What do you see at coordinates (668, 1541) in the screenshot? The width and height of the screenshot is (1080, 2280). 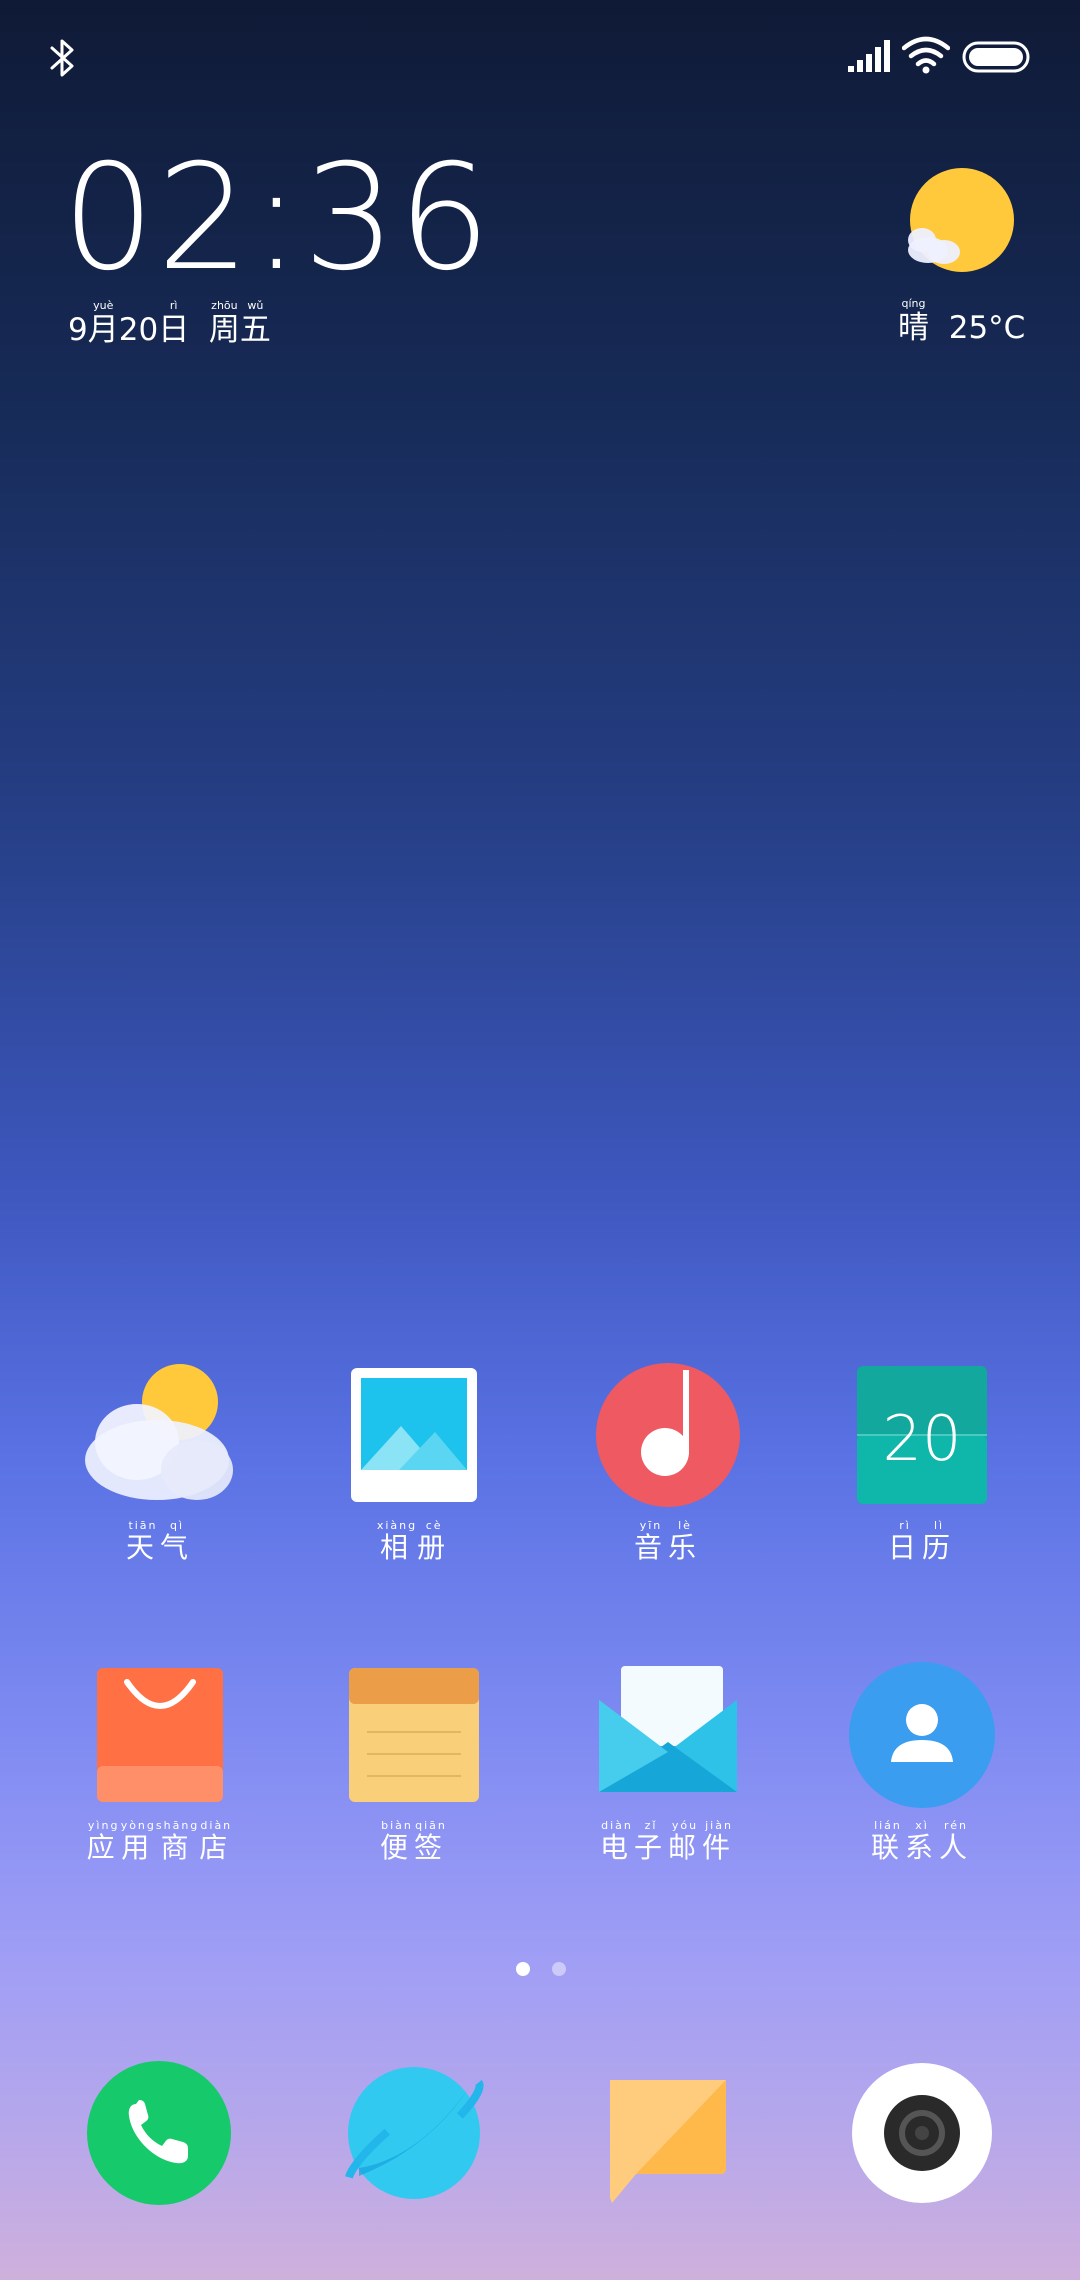 I see `app-label: 音yīn乐lè` at bounding box center [668, 1541].